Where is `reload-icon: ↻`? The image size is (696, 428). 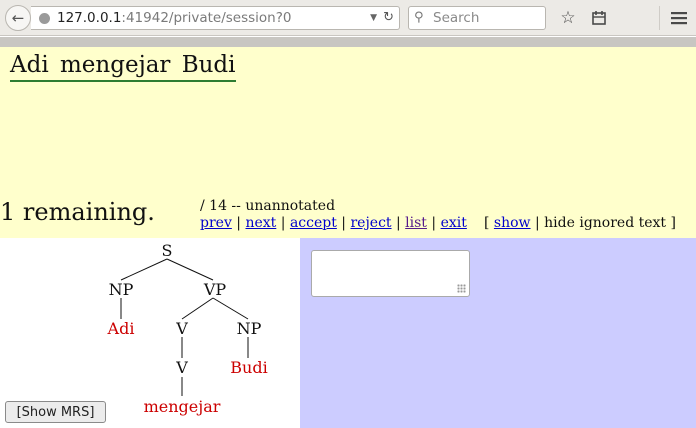
reload-icon: ↻ is located at coordinates (388, 18).